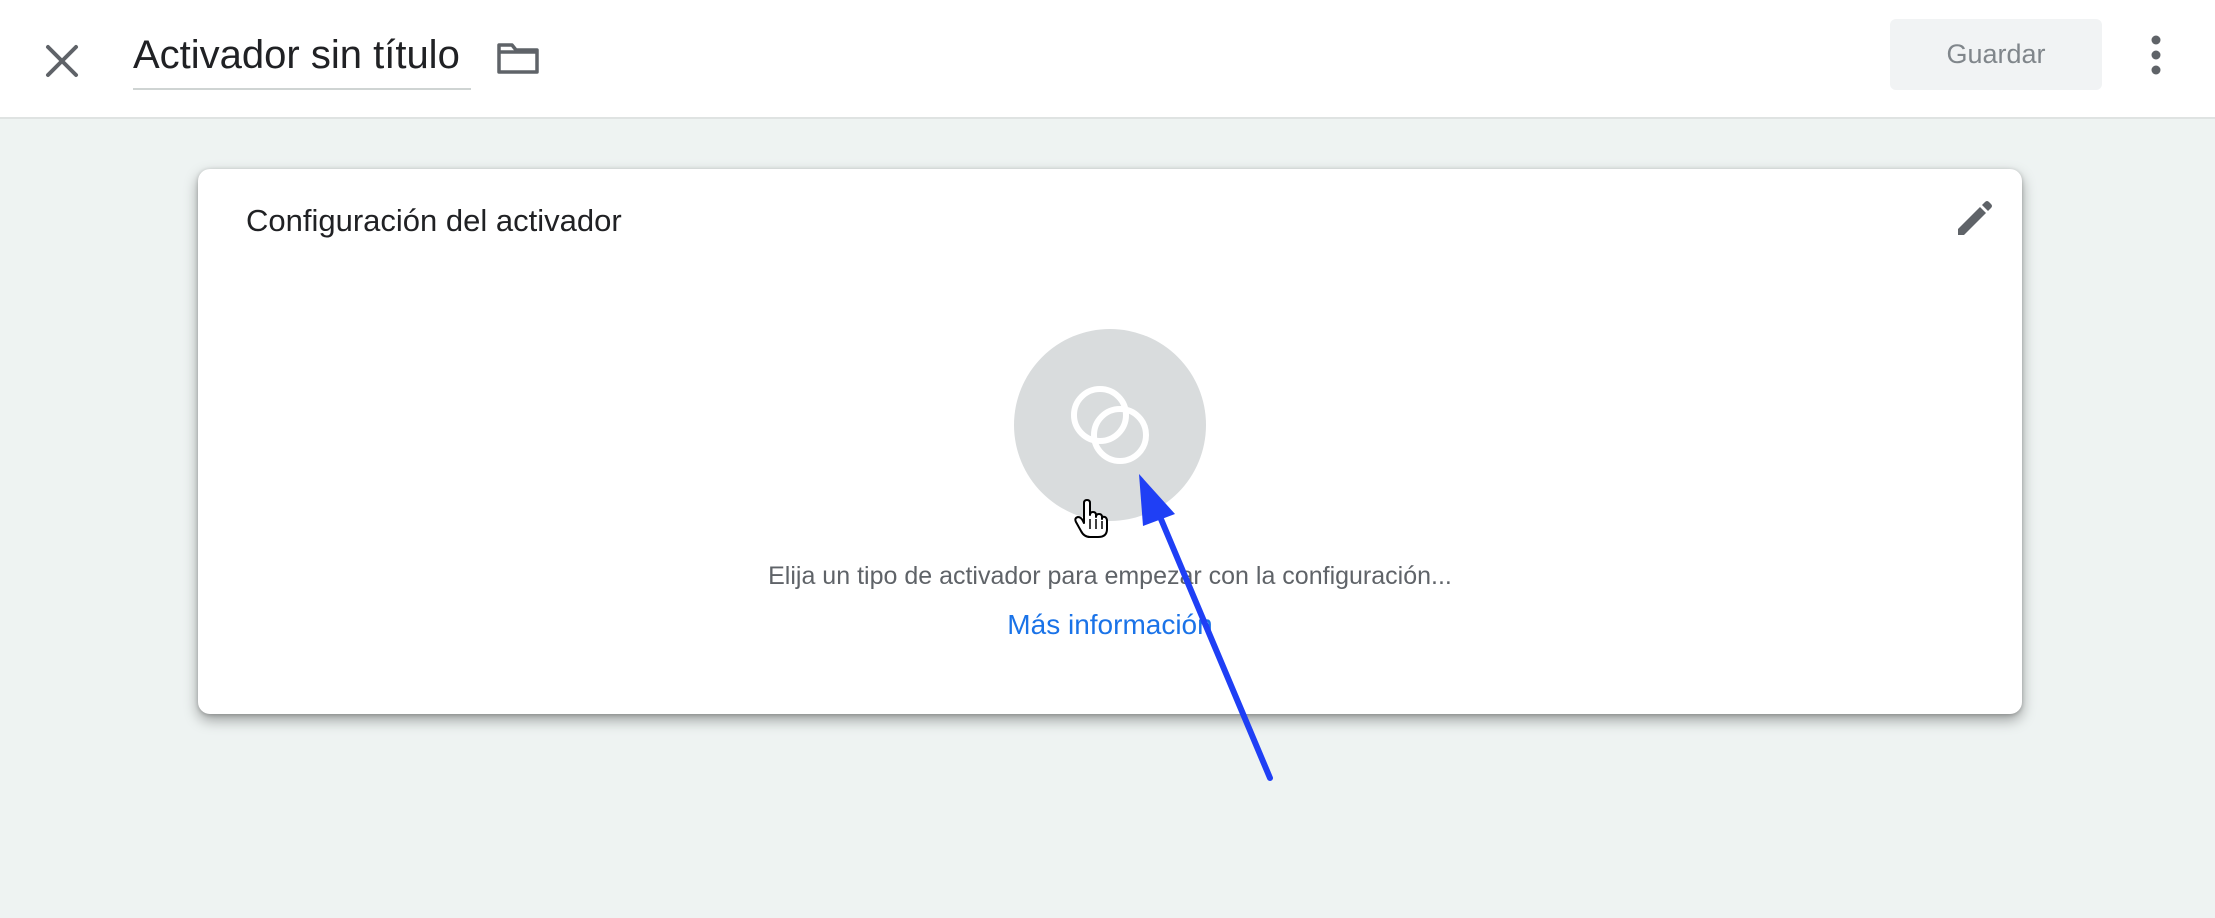 The height and width of the screenshot is (918, 2215). I want to click on title-field: Activador sin título, so click(302, 58).